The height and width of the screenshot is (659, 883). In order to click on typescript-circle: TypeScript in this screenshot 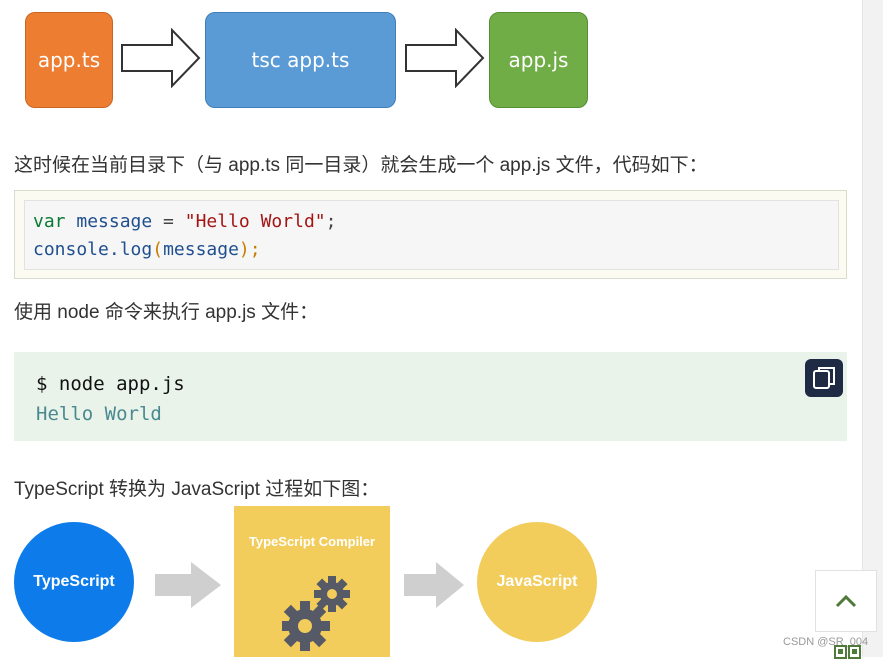, I will do `click(74, 582)`.